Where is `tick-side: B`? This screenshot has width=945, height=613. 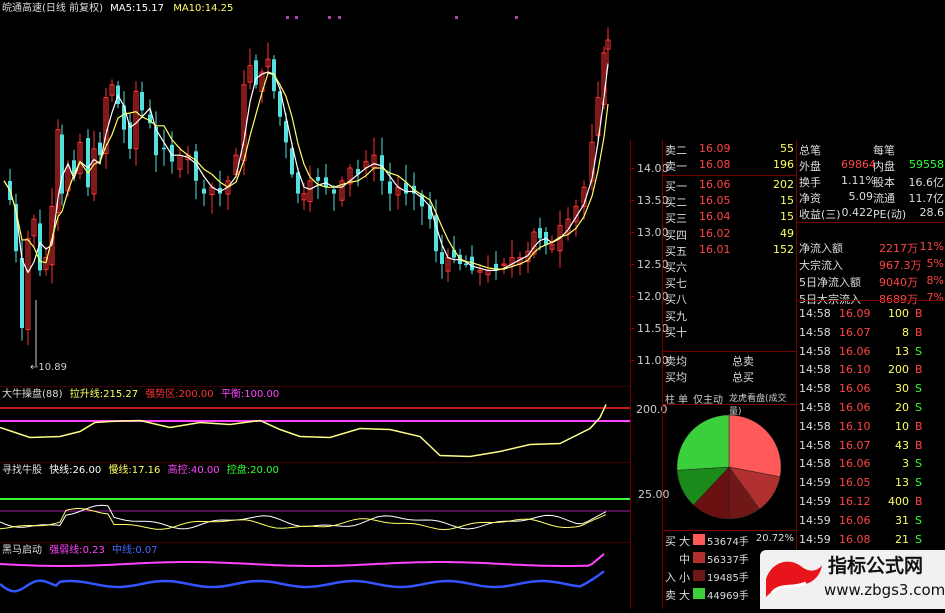
tick-side: B is located at coordinates (919, 445).